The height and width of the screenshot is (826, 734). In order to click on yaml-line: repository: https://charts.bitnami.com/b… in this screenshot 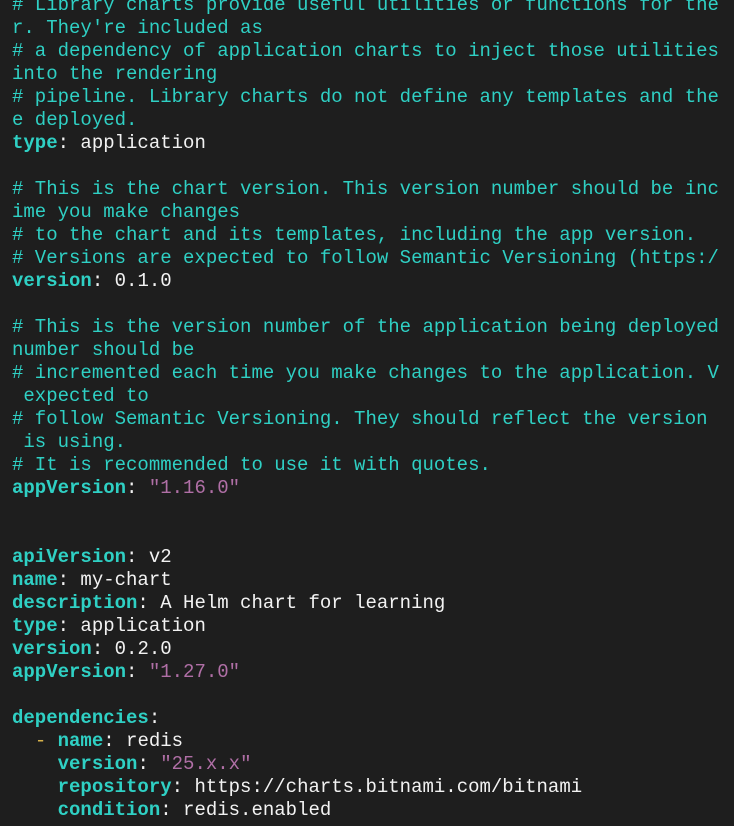, I will do `click(365, 787)`.